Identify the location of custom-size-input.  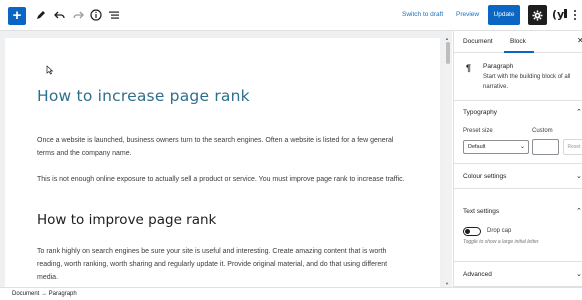
(545, 147).